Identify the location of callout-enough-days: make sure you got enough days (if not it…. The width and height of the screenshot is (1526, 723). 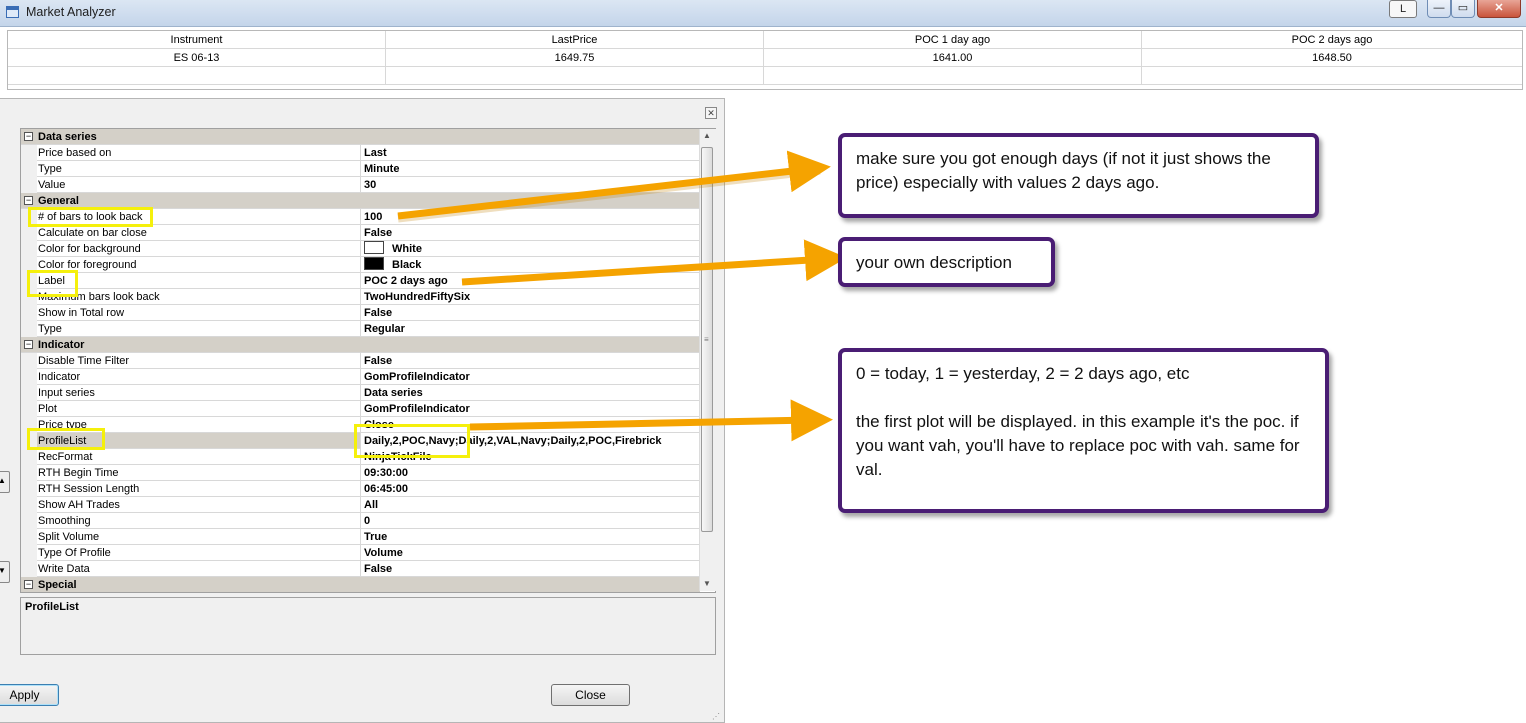
(1078, 175).